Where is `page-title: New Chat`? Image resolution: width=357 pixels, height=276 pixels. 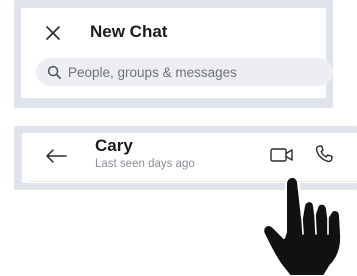 page-title: New Chat is located at coordinates (129, 31).